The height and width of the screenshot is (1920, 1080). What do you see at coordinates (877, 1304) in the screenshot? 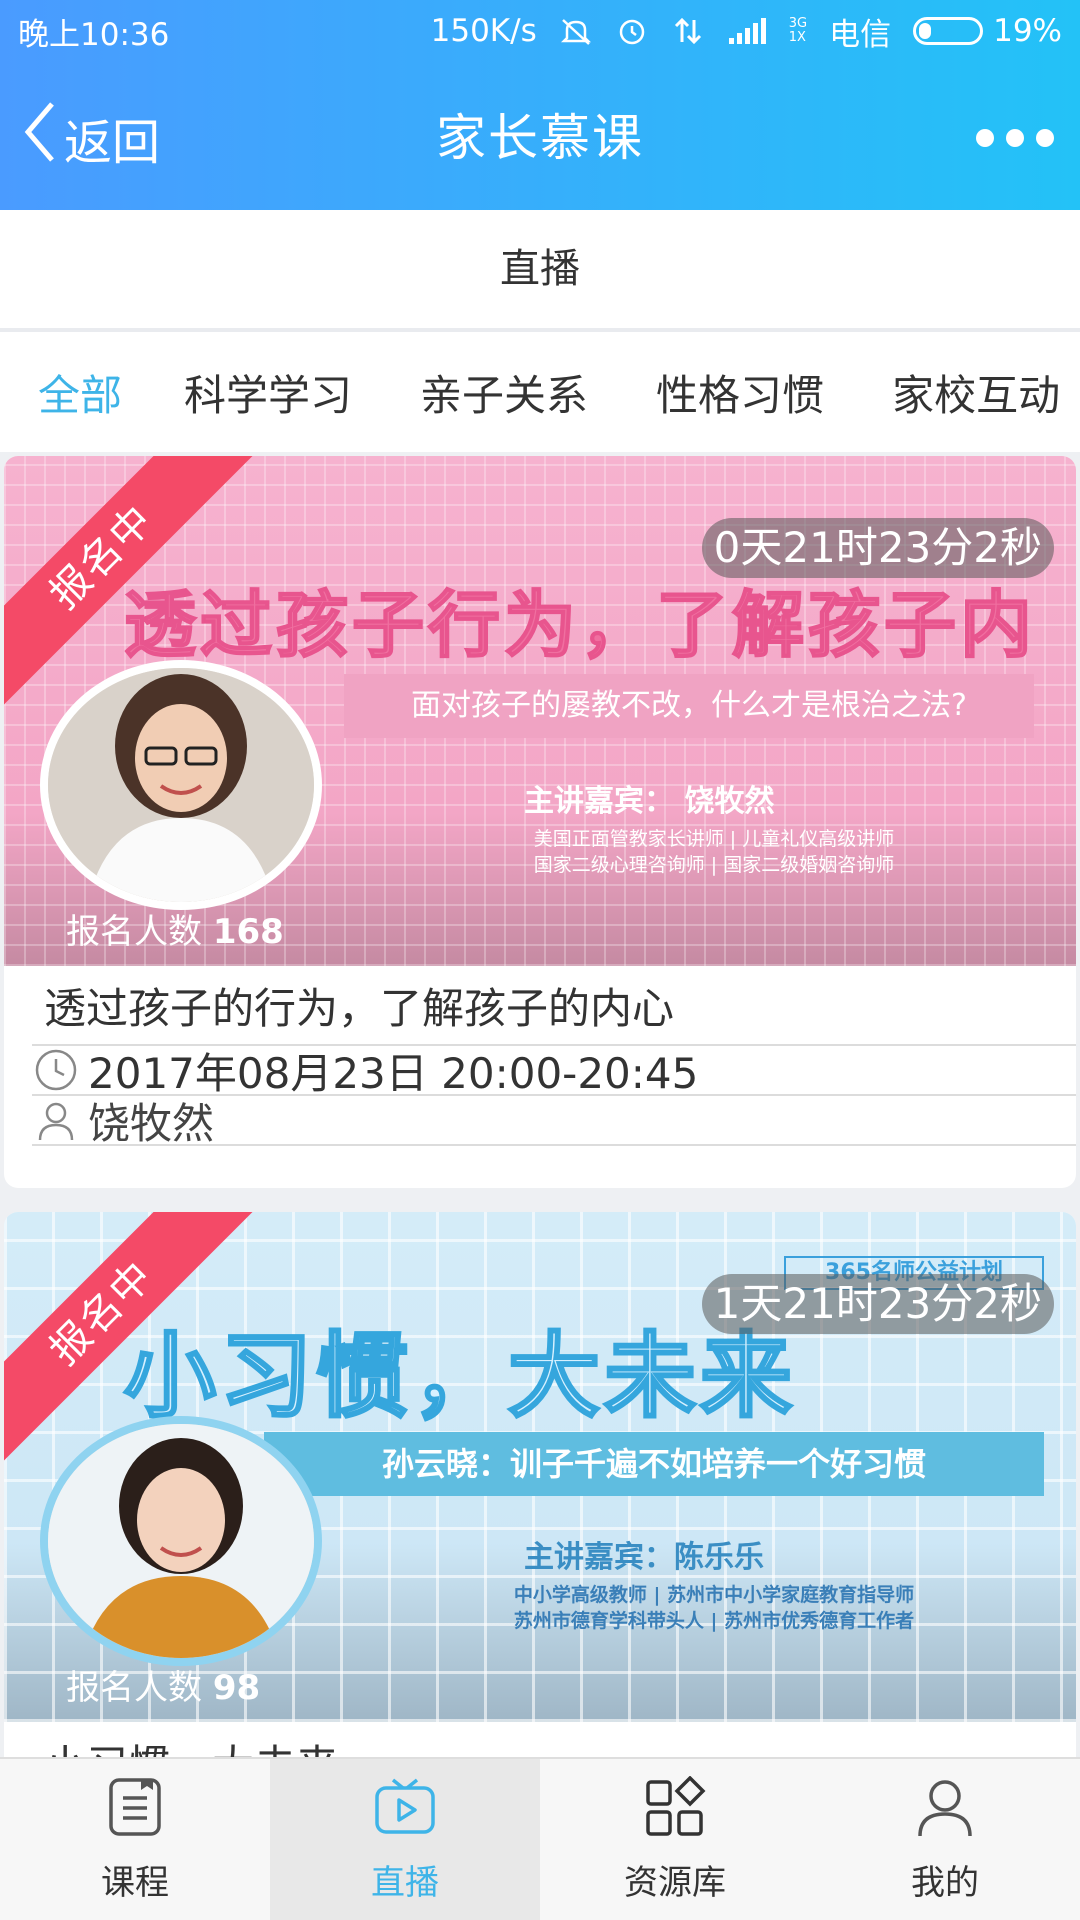
I see `countdown-timer: 1天21时23分2秒` at bounding box center [877, 1304].